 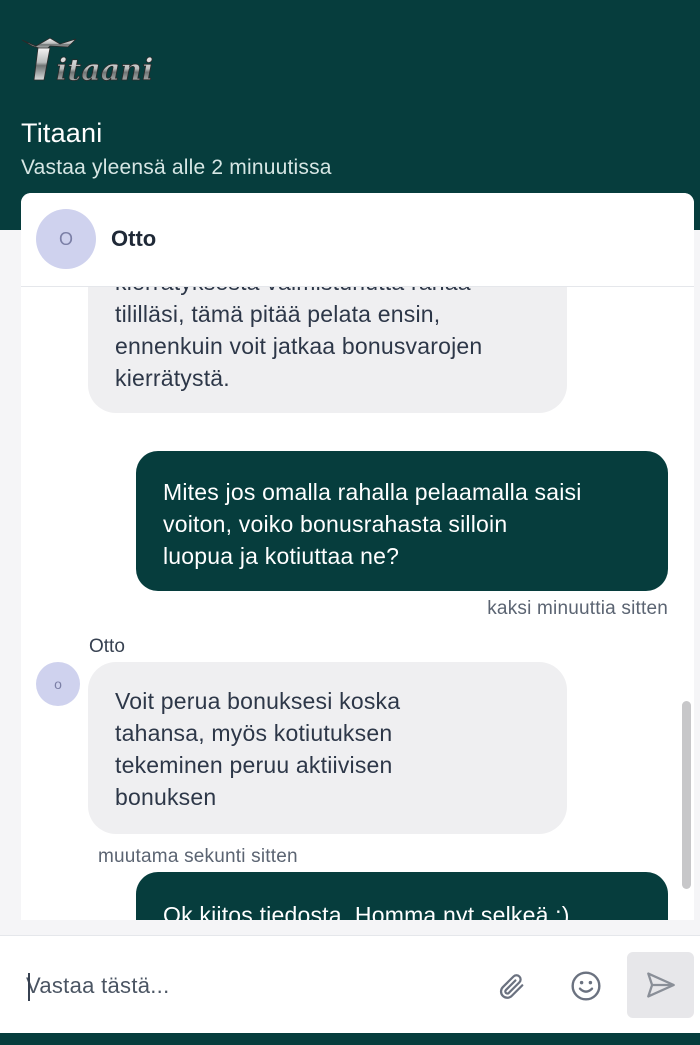 I want to click on titaani-logo: itaani, so click(x=92, y=61).